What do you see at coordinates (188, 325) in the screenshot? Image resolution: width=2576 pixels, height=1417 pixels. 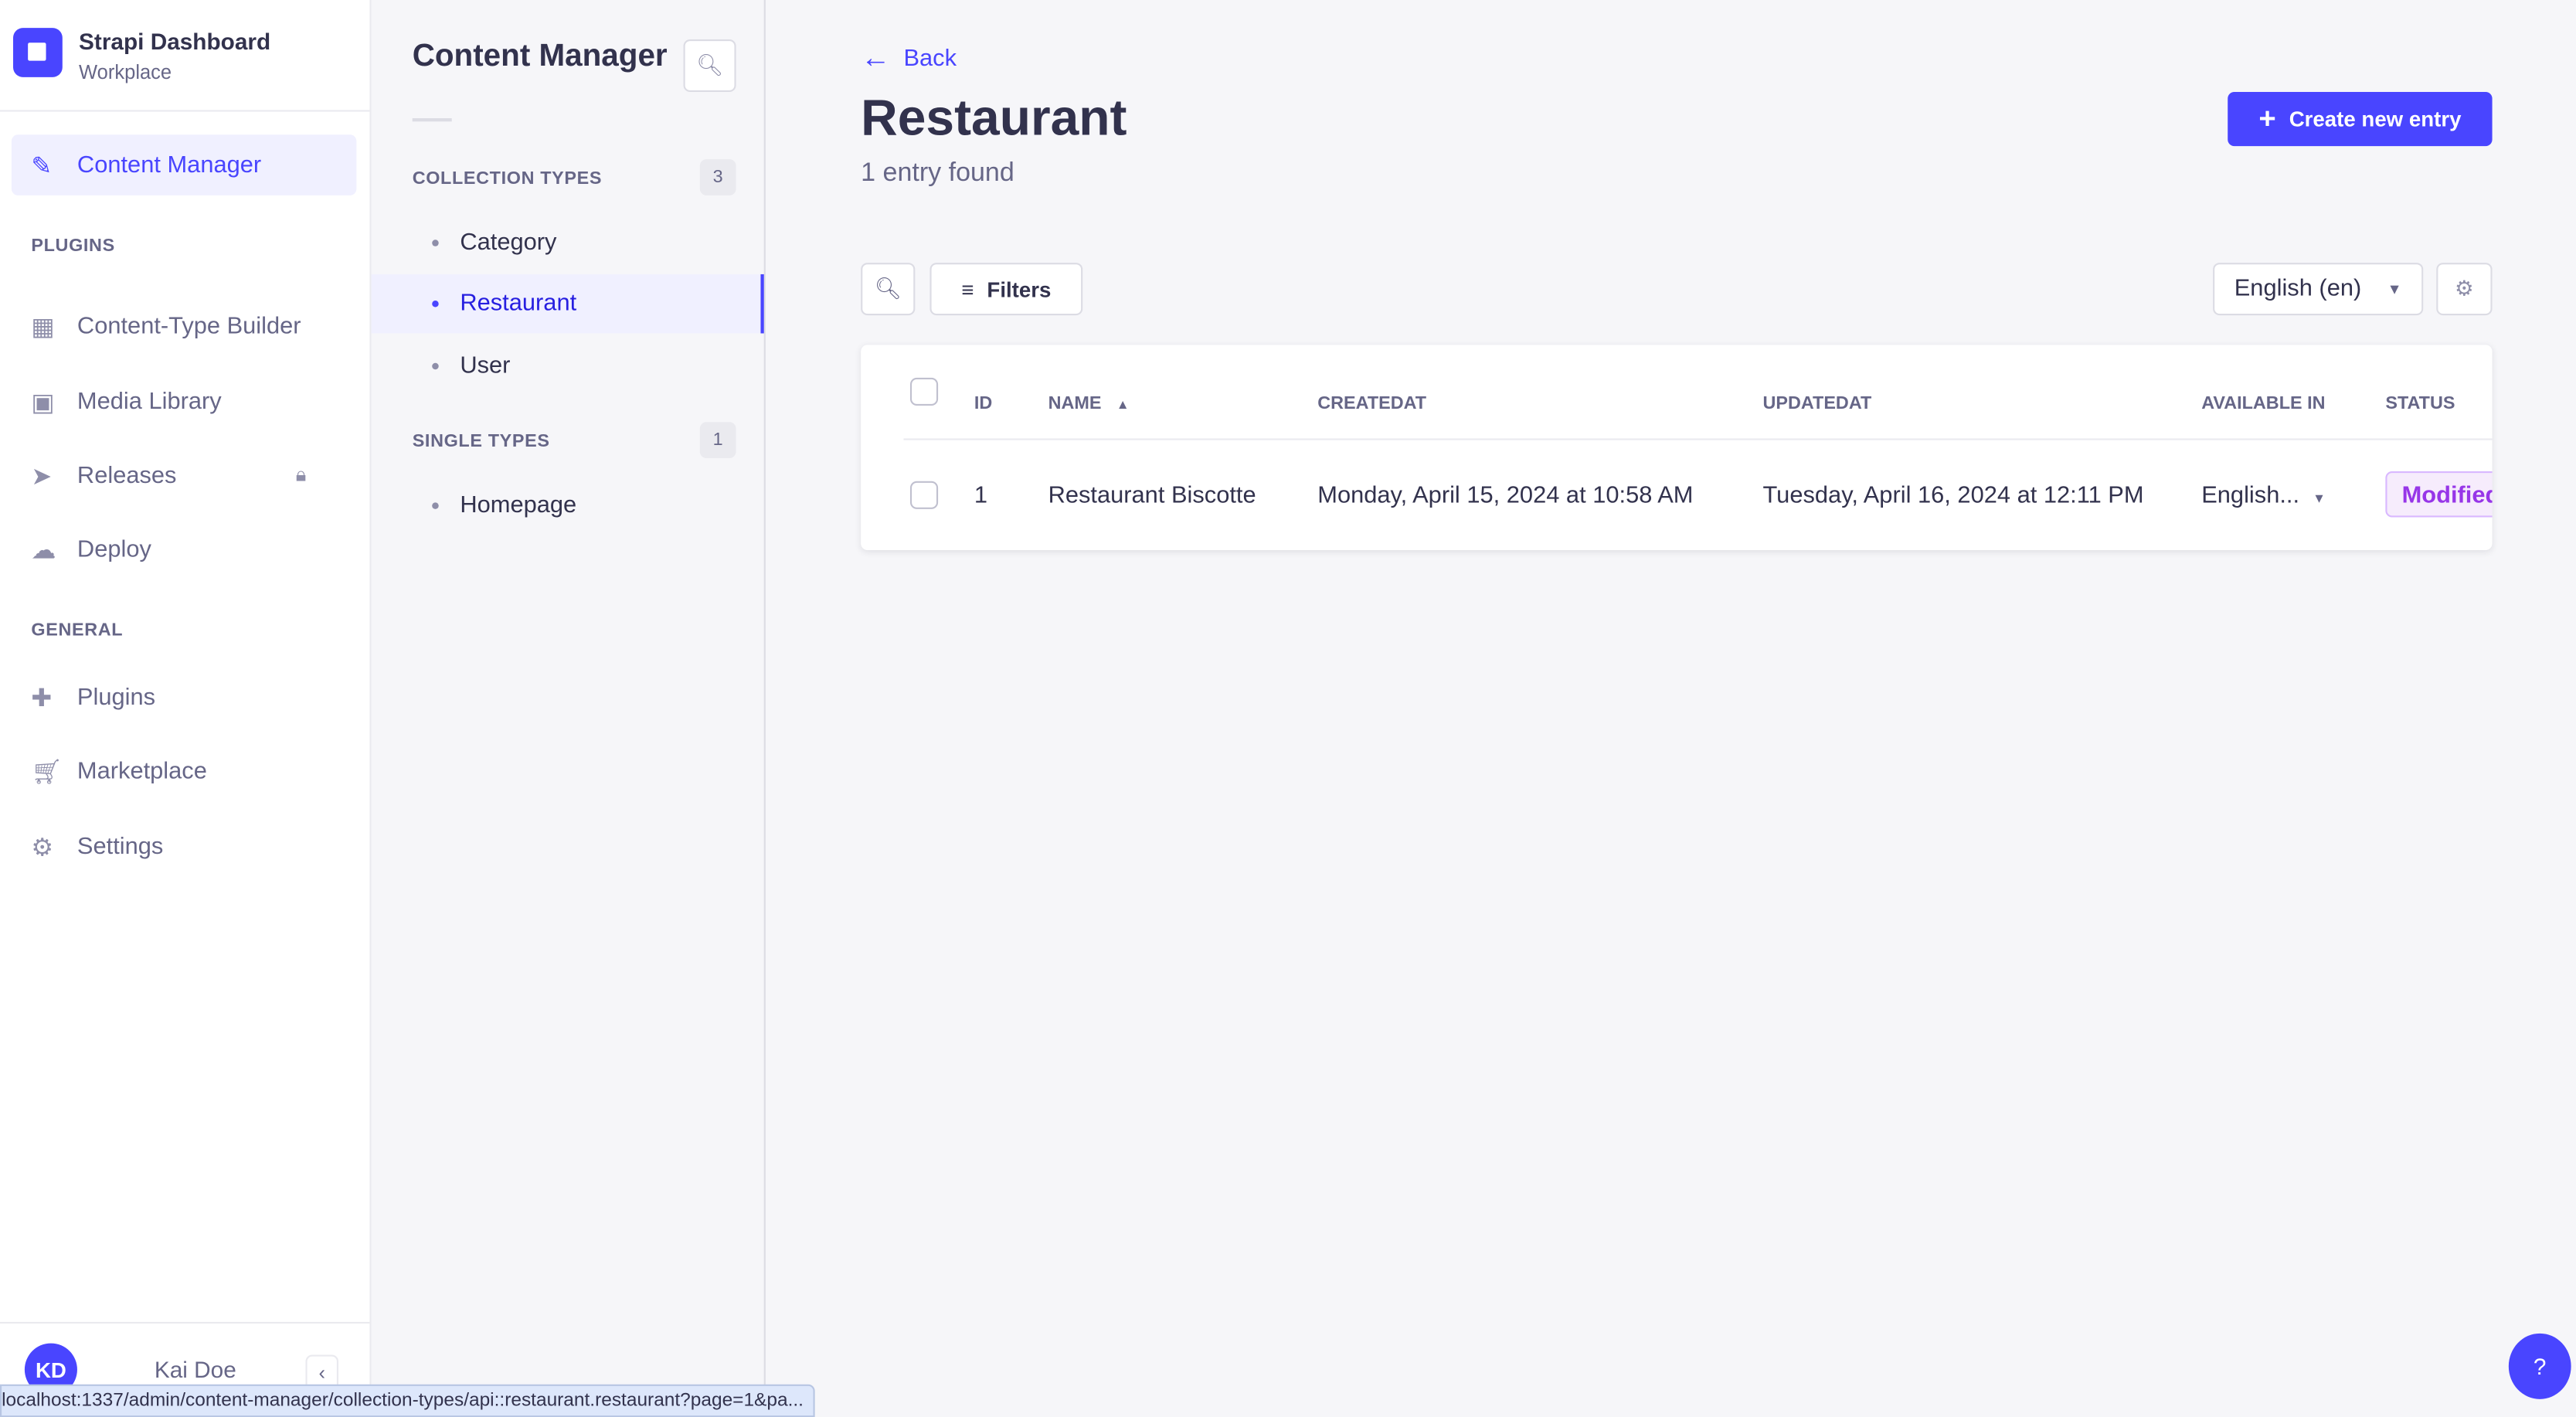 I see `nav-label: Content-Type Builder` at bounding box center [188, 325].